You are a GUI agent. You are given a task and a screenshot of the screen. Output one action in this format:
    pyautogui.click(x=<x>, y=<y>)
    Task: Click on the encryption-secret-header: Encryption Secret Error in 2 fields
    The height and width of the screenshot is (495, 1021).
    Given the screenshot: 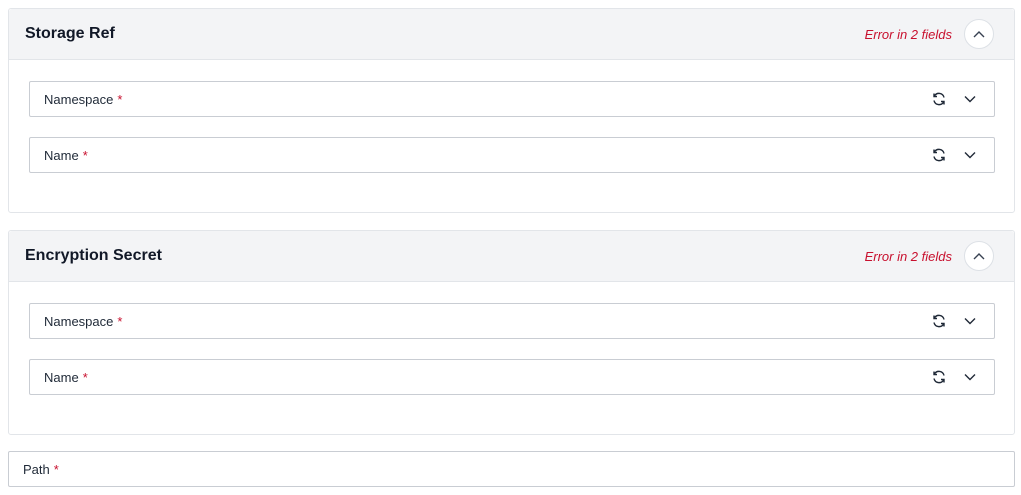 What is the action you would take?
    pyautogui.click(x=511, y=256)
    